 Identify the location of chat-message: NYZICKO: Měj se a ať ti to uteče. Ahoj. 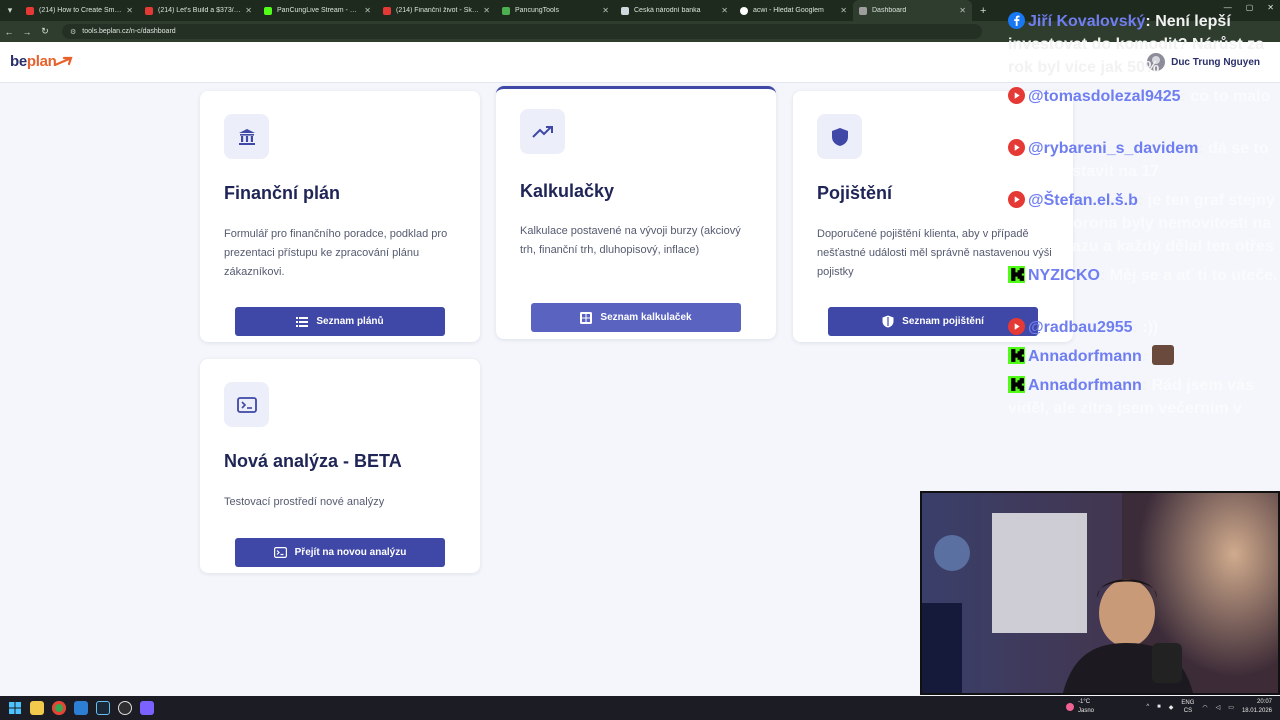
(1143, 286).